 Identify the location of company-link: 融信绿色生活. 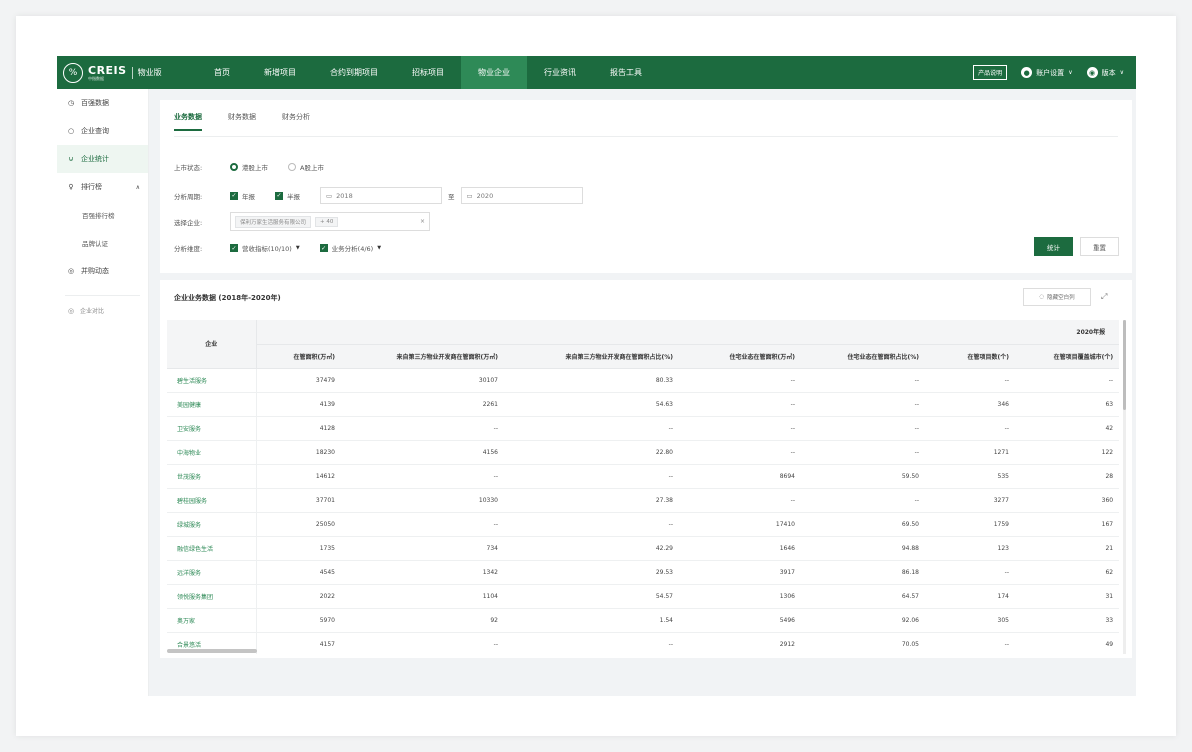
(212, 548).